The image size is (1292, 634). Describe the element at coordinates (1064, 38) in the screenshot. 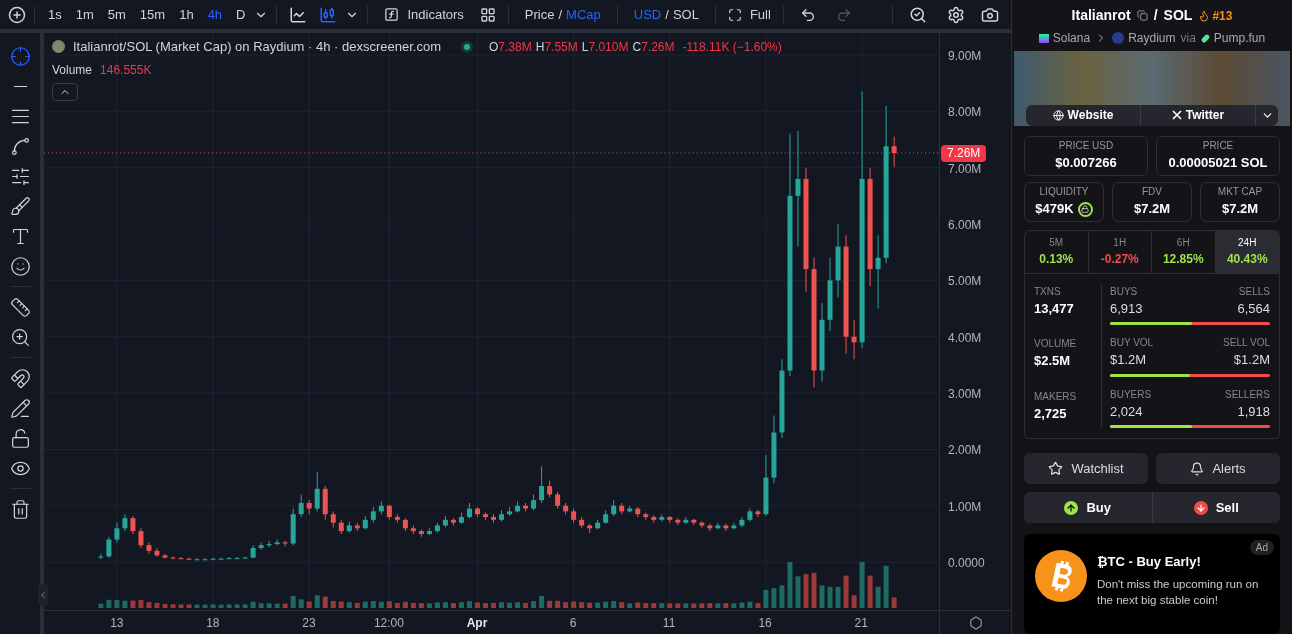

I see `chain-link: Solana` at that location.